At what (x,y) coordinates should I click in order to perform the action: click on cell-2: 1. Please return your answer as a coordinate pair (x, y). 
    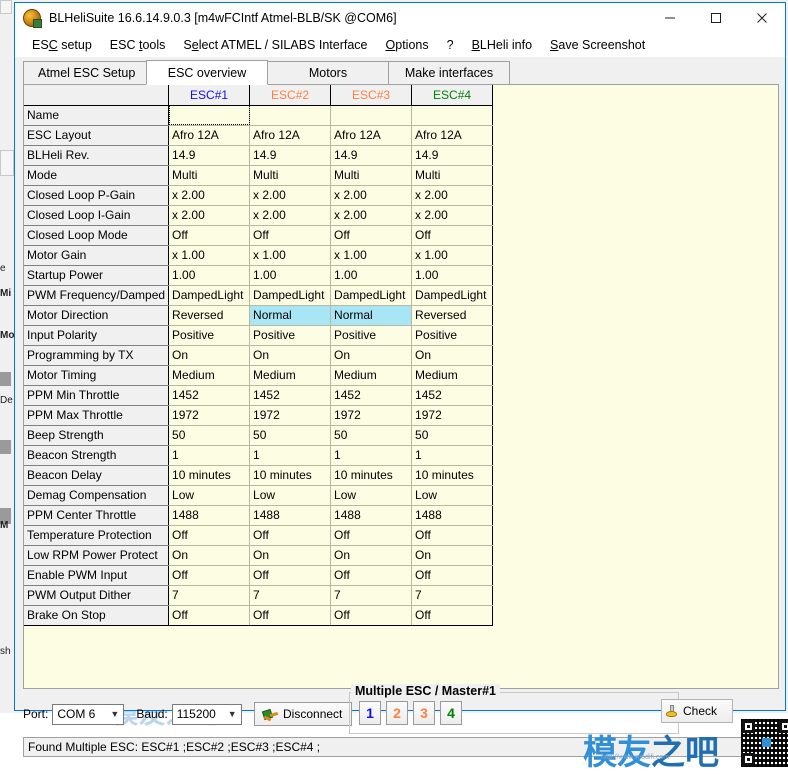
    Looking at the image, I should click on (290, 455).